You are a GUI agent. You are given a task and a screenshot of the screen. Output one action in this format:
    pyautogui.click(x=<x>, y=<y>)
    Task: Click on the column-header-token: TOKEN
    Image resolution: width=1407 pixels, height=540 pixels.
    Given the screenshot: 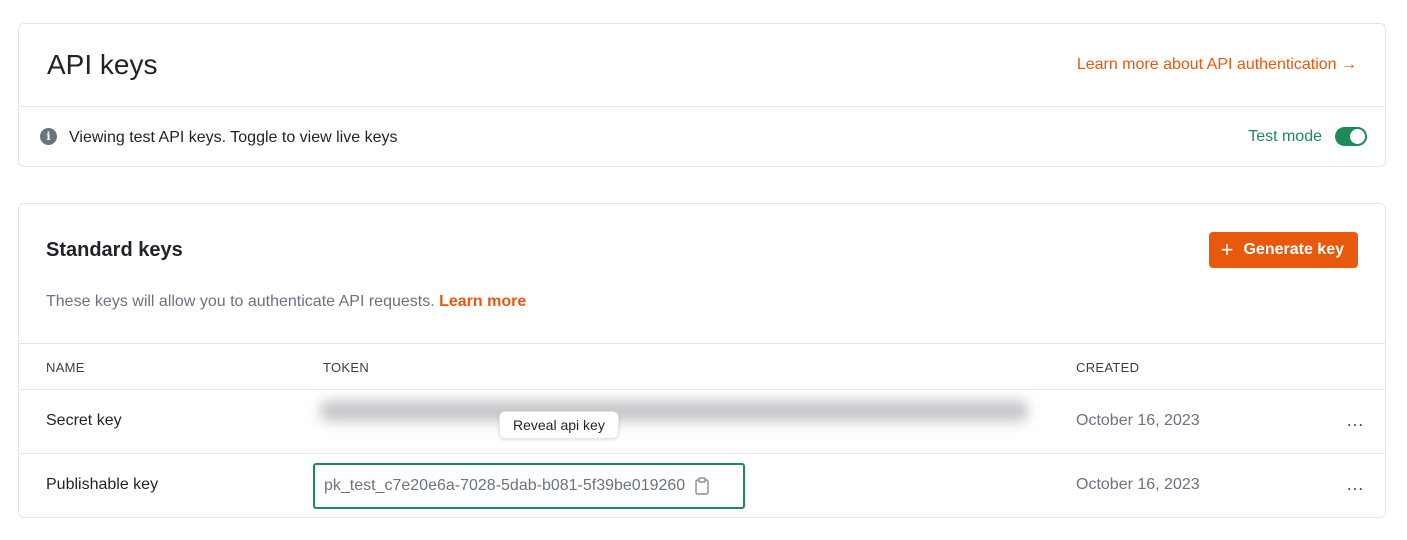 What is the action you would take?
    pyautogui.click(x=346, y=367)
    